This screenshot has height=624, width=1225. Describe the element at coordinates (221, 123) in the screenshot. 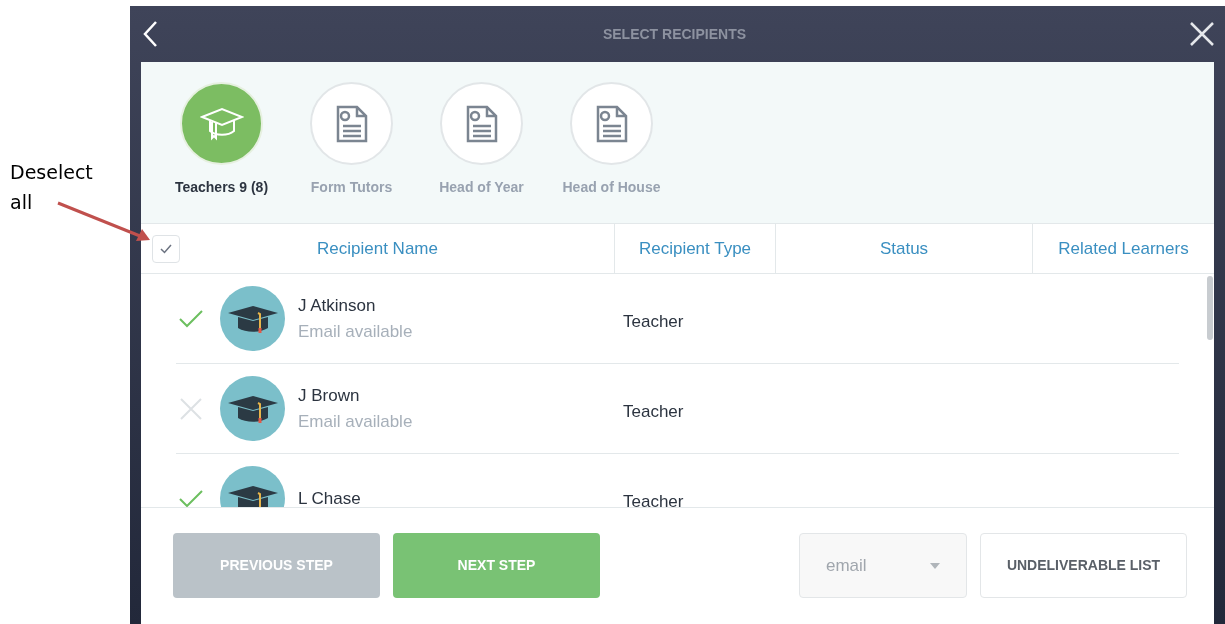

I see `graduation-cap-icon` at that location.